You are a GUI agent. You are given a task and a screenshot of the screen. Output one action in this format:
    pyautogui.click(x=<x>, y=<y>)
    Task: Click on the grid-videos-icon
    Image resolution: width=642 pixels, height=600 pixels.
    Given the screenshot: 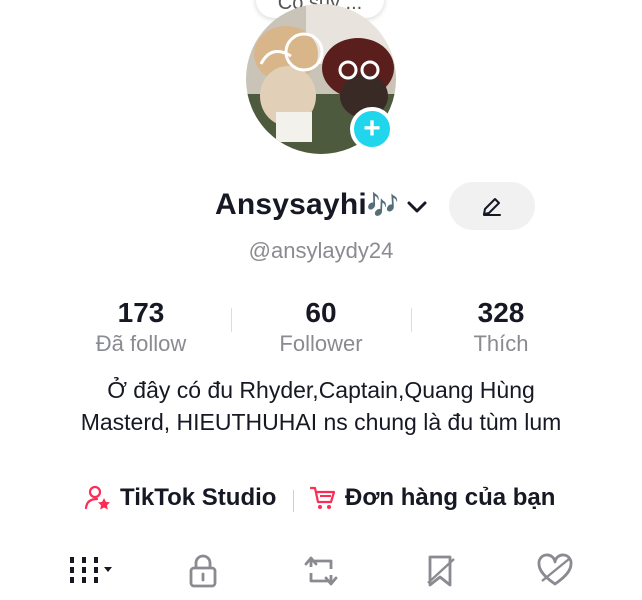 What is the action you would take?
    pyautogui.click(x=91, y=570)
    